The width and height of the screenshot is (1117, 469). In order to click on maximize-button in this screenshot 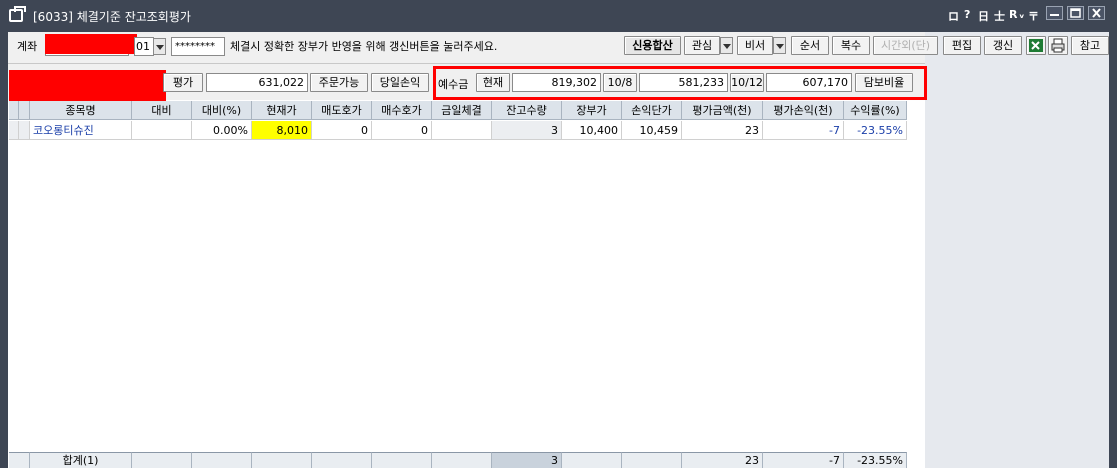, I will do `click(1075, 13)`.